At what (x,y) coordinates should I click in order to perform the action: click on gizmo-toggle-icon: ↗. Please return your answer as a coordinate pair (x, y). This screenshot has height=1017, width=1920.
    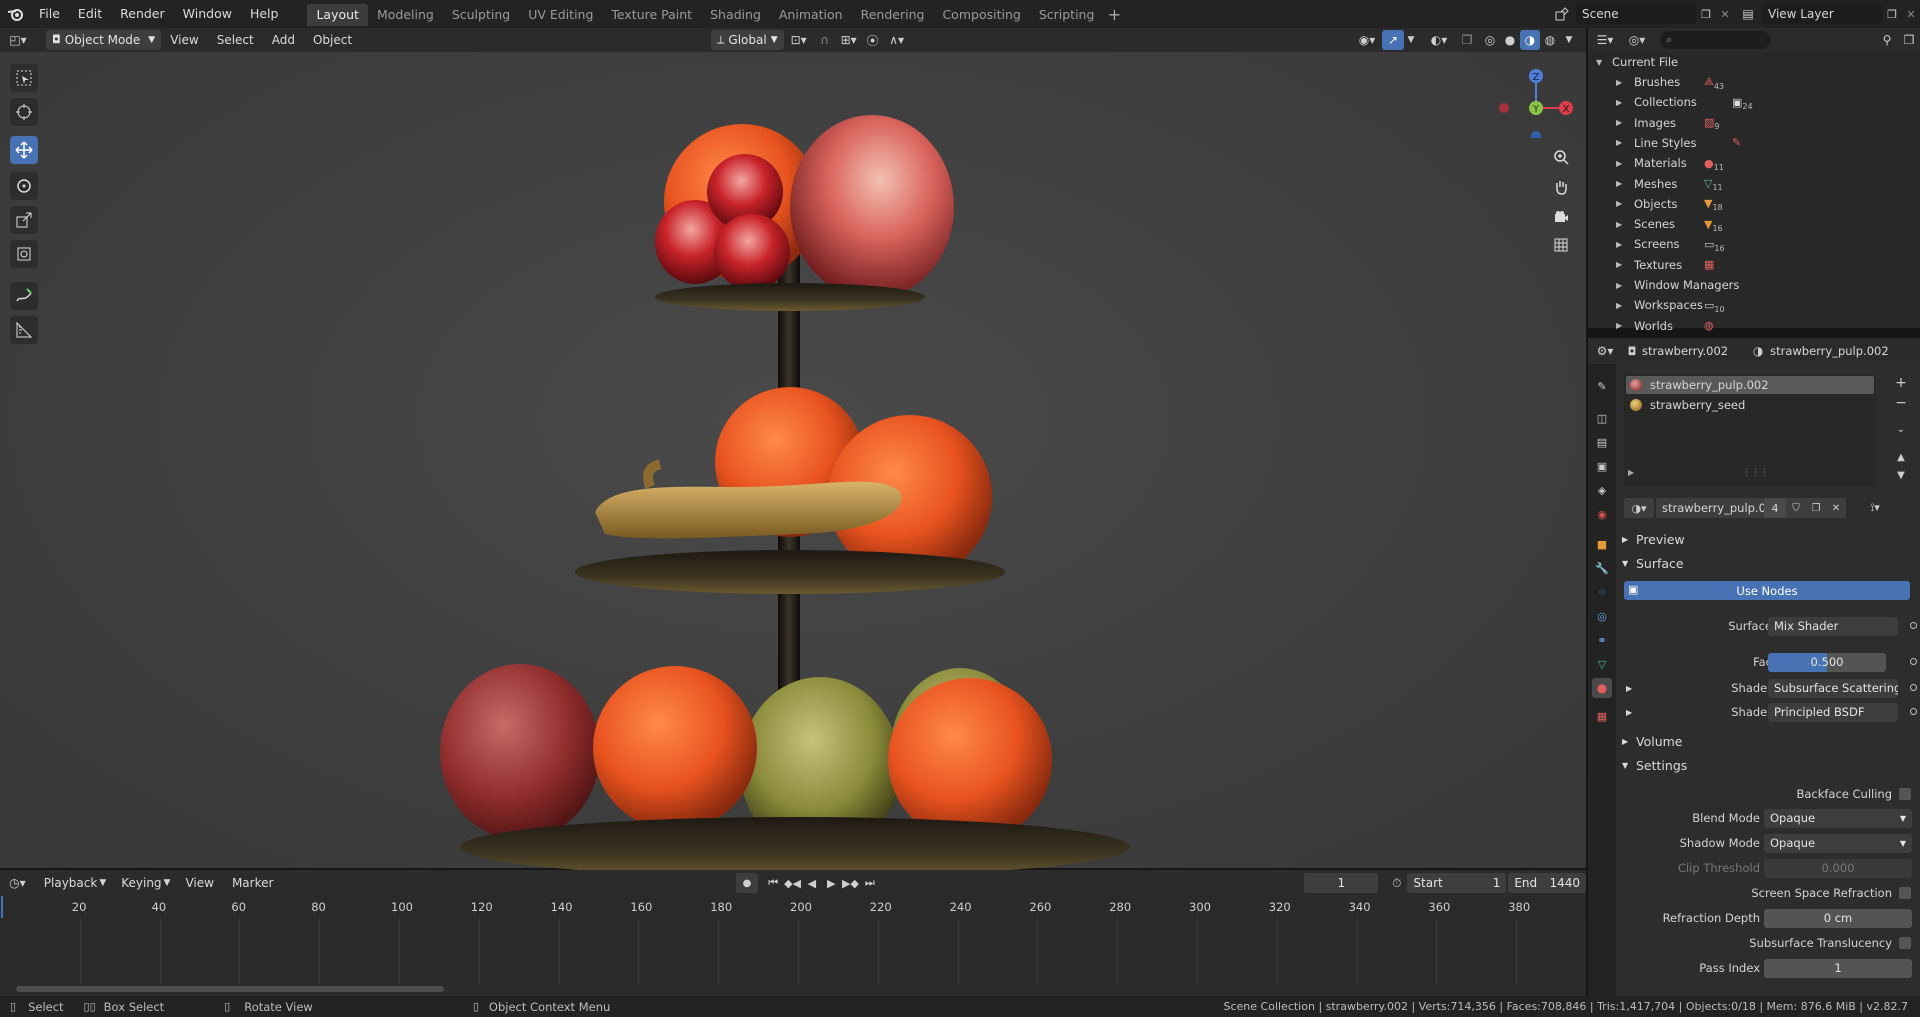
    Looking at the image, I should click on (1393, 40).